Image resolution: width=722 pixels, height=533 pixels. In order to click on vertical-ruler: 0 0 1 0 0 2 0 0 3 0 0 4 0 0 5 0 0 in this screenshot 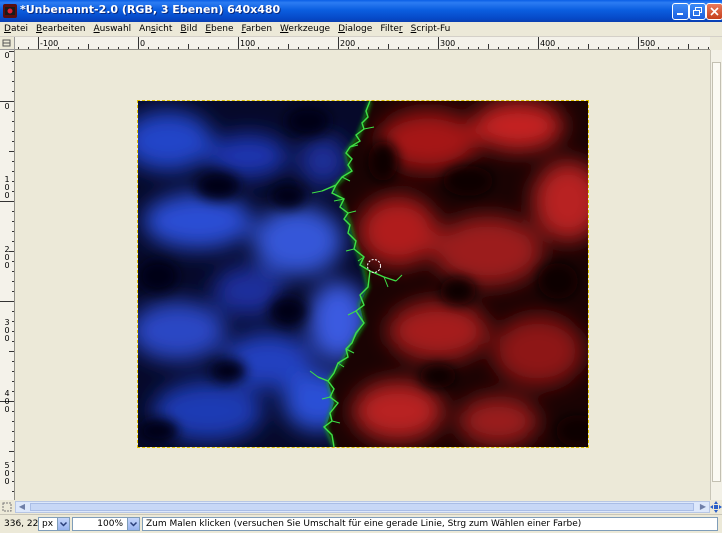, I will do `click(7, 275)`.